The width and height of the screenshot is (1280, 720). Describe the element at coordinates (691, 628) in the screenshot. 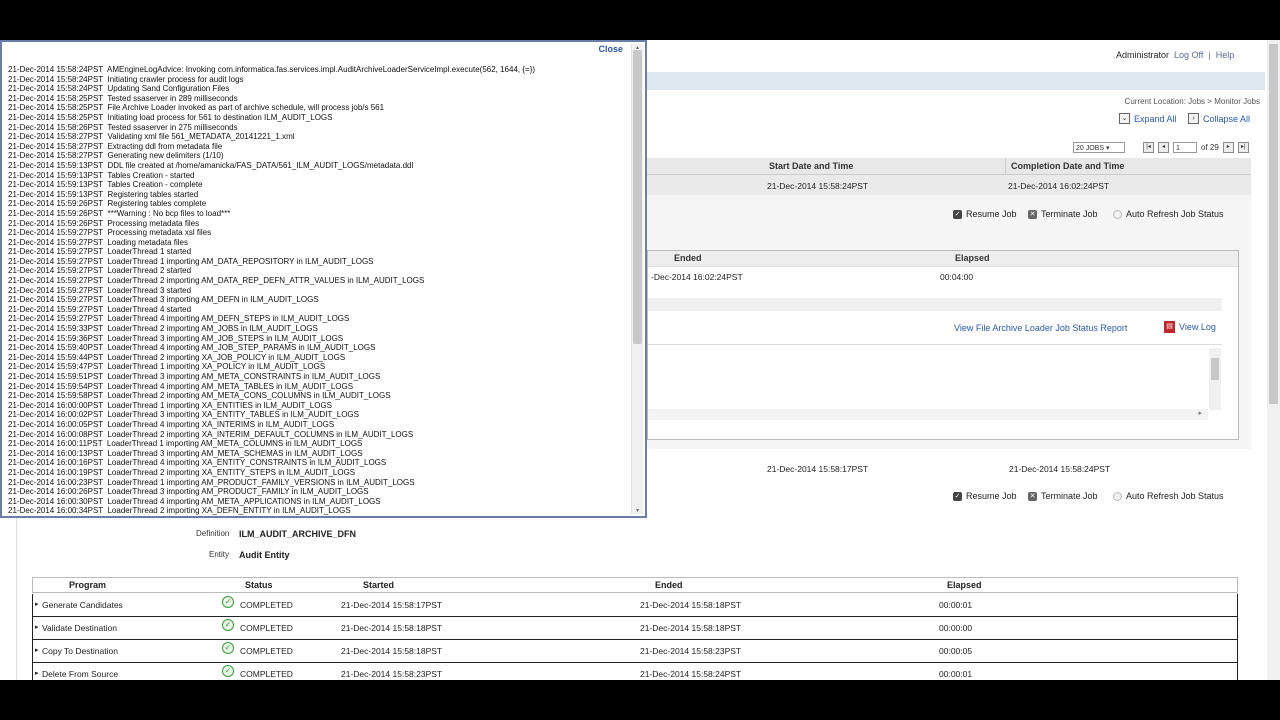

I see `program-ended: 21-Dec-2014 15:58:18PST` at that location.